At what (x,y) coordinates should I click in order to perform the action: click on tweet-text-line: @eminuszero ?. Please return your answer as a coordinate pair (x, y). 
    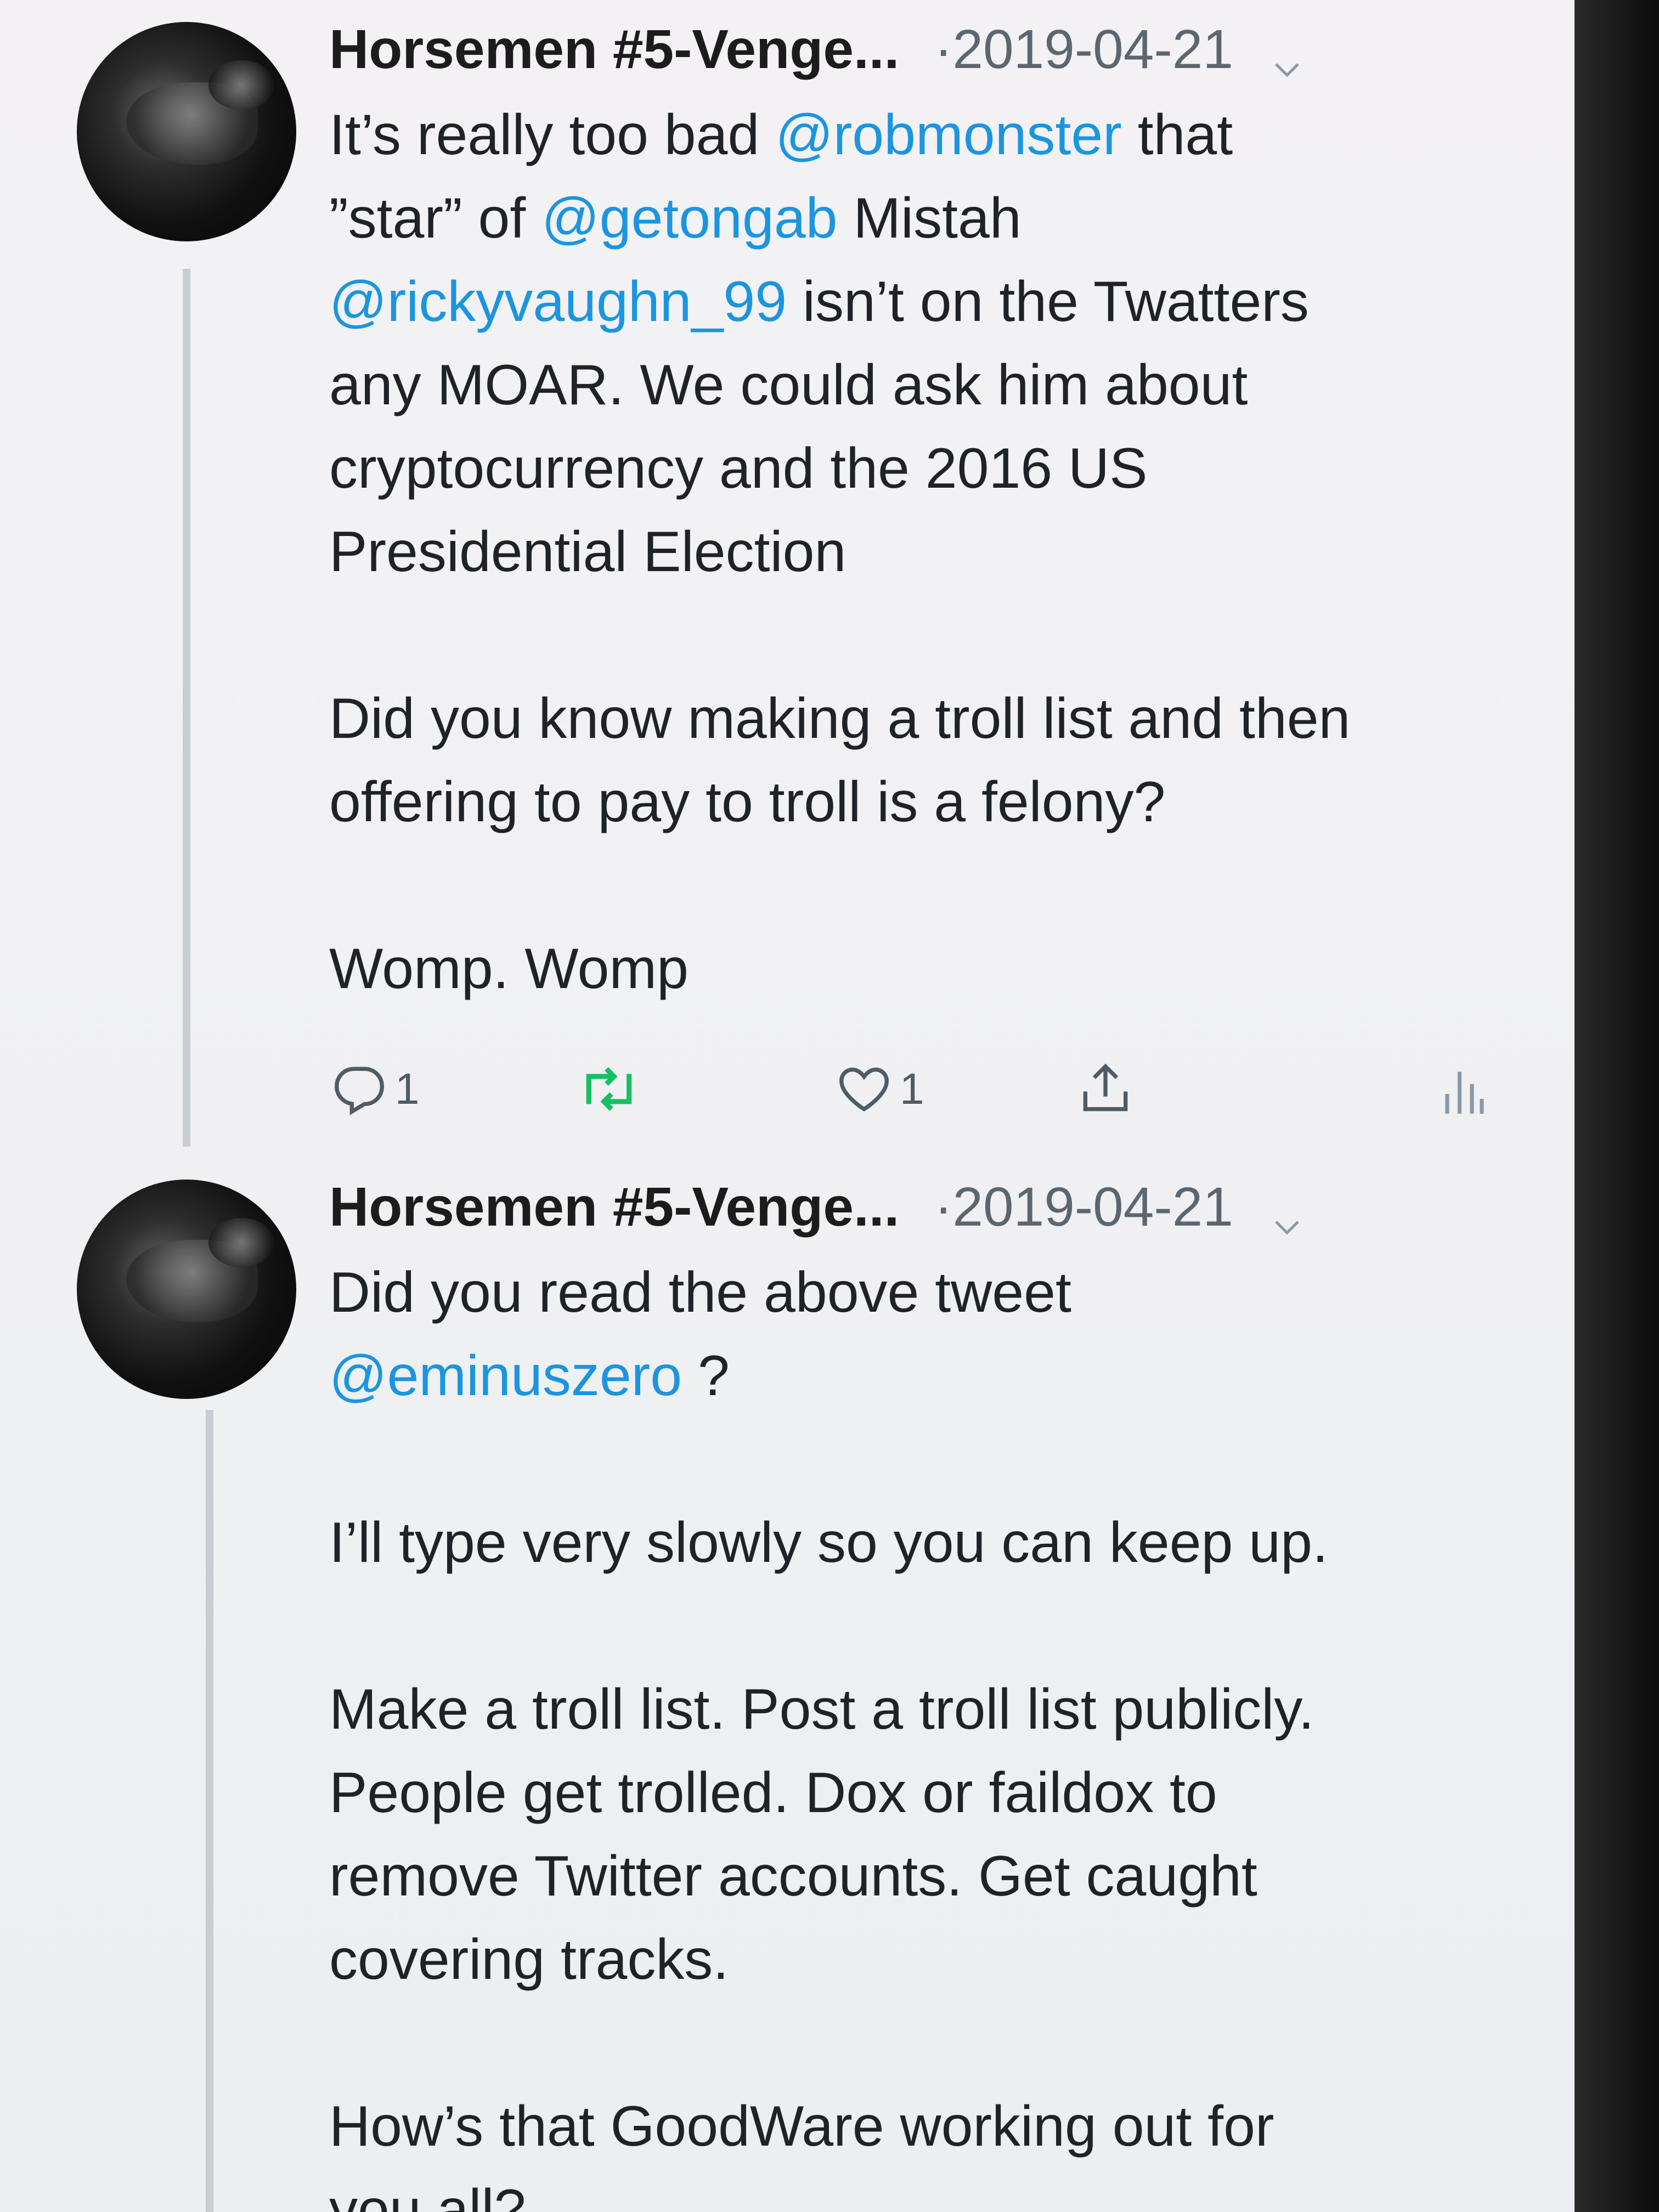
    Looking at the image, I should click on (933, 1376).